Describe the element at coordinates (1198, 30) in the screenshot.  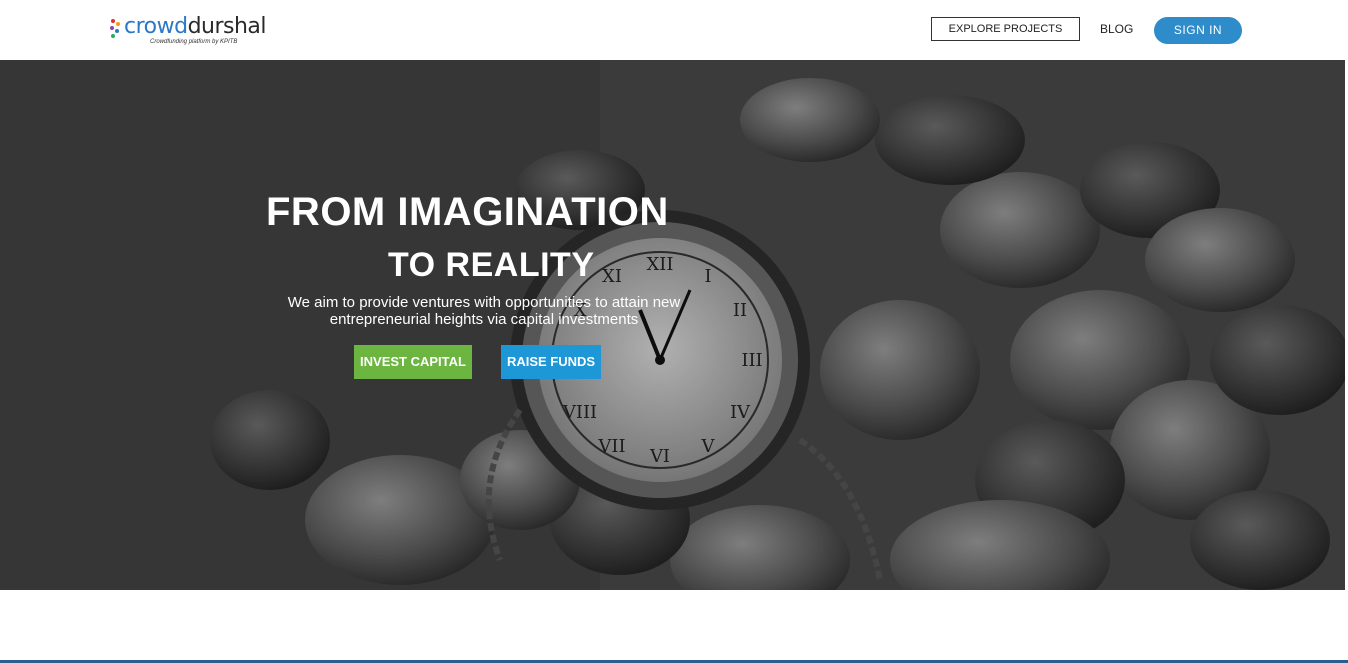
I see `sign-in-button: SIGN IN` at that location.